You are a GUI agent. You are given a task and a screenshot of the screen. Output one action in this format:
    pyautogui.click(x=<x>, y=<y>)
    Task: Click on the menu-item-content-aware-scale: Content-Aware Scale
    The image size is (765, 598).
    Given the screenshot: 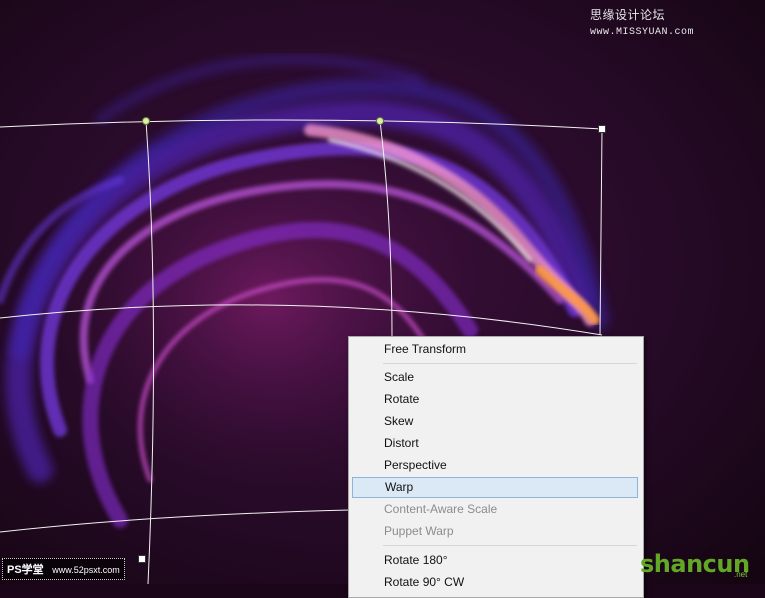 What is the action you would take?
    pyautogui.click(x=441, y=509)
    